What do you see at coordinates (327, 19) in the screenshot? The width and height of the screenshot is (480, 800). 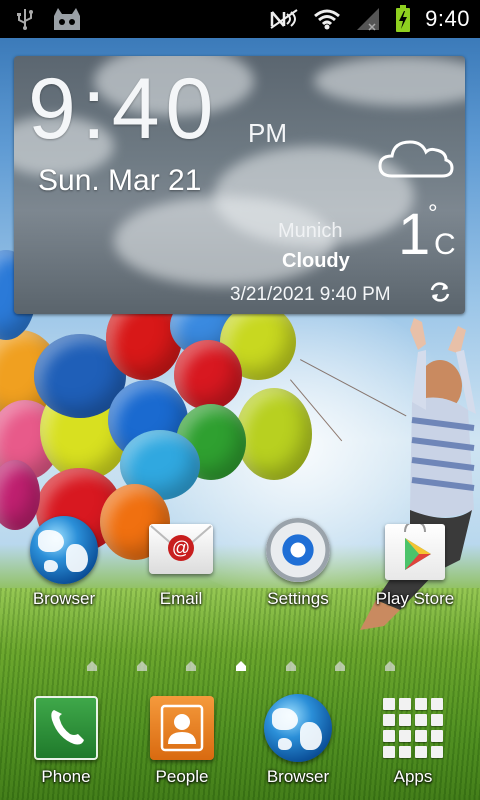 I see `wifi-icon` at bounding box center [327, 19].